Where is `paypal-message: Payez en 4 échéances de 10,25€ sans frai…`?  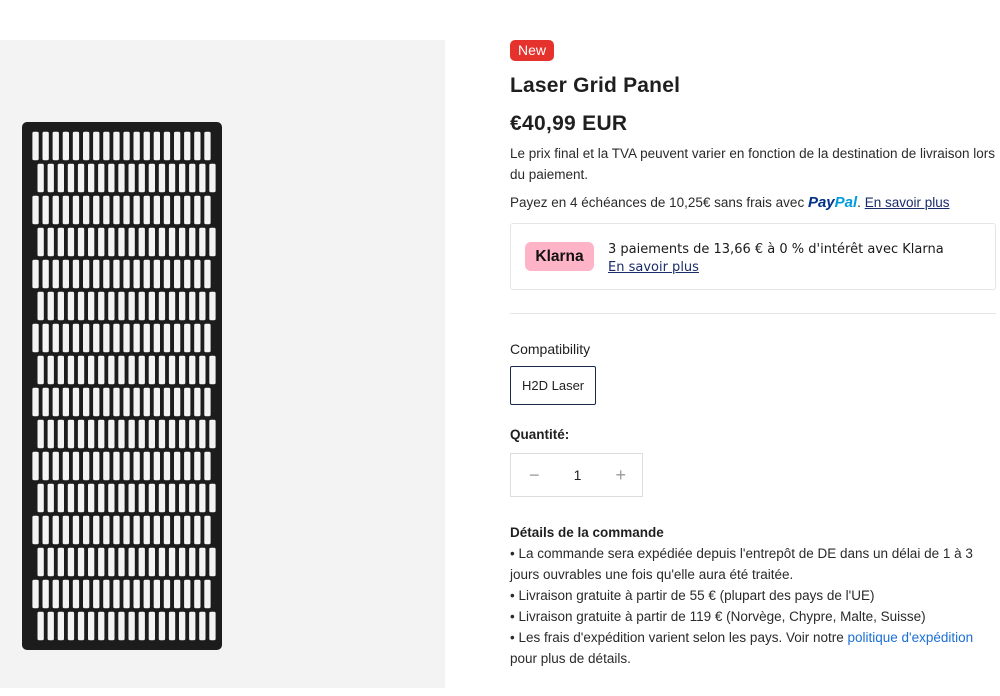
paypal-message: Payez en 4 échéances de 10,25€ sans frai… is located at coordinates (730, 202).